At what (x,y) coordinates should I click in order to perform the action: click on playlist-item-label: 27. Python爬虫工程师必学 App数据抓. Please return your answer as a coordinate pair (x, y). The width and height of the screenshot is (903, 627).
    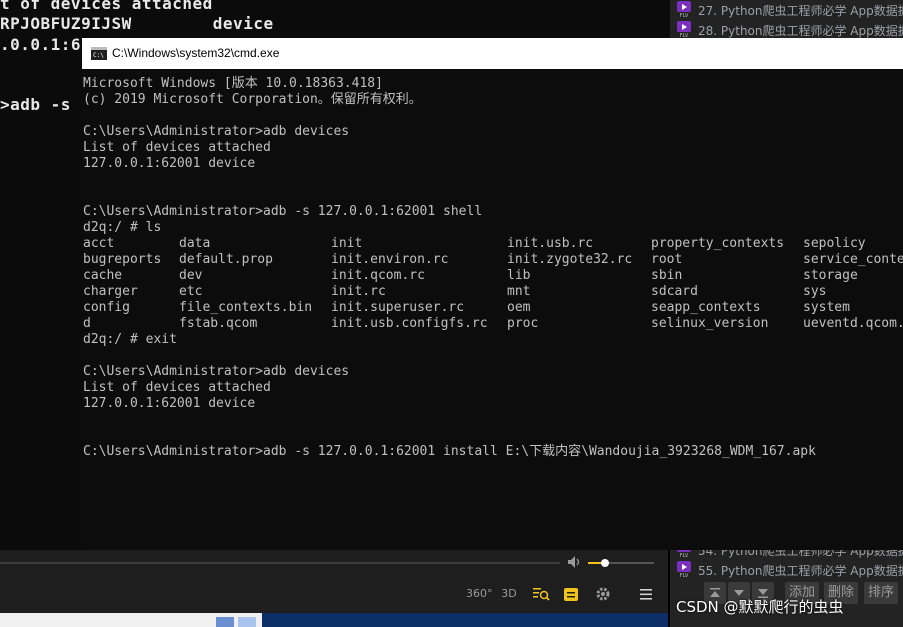
    Looking at the image, I should click on (800, 11).